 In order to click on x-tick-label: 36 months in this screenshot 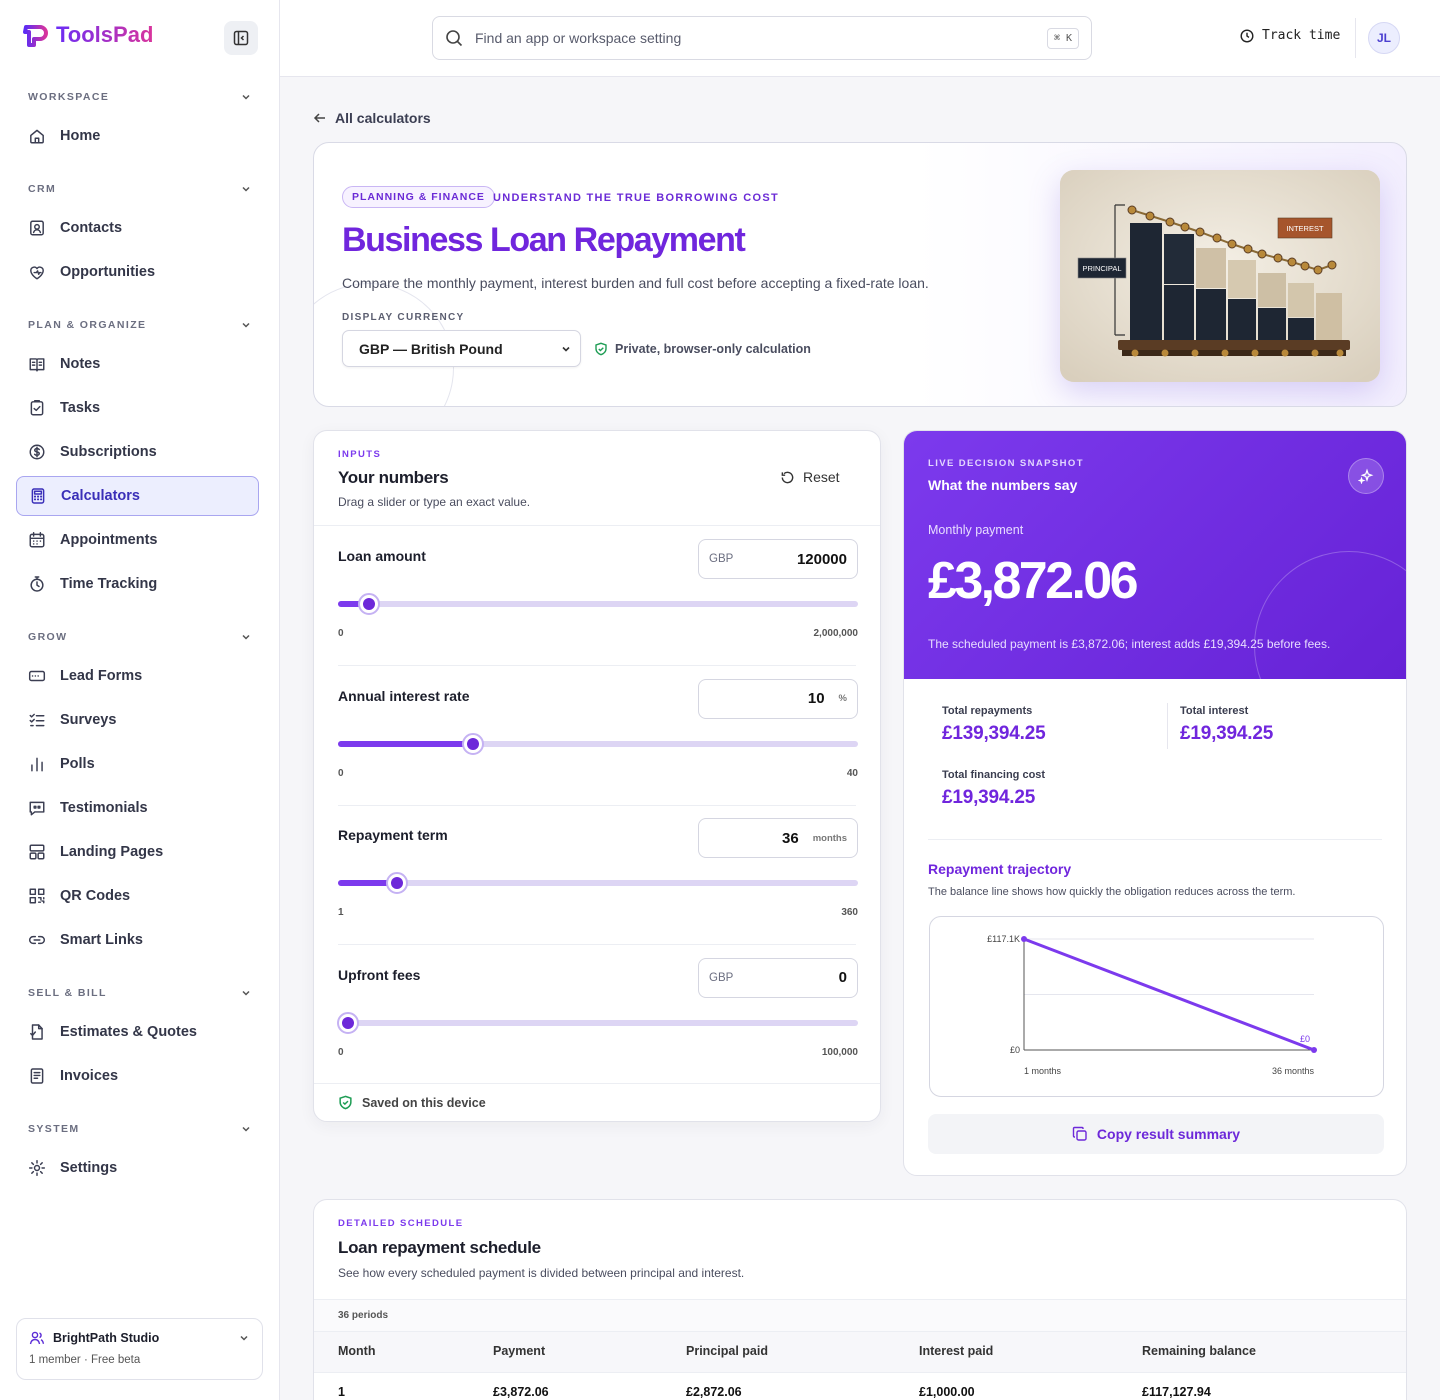, I will do `click(1293, 1071)`.